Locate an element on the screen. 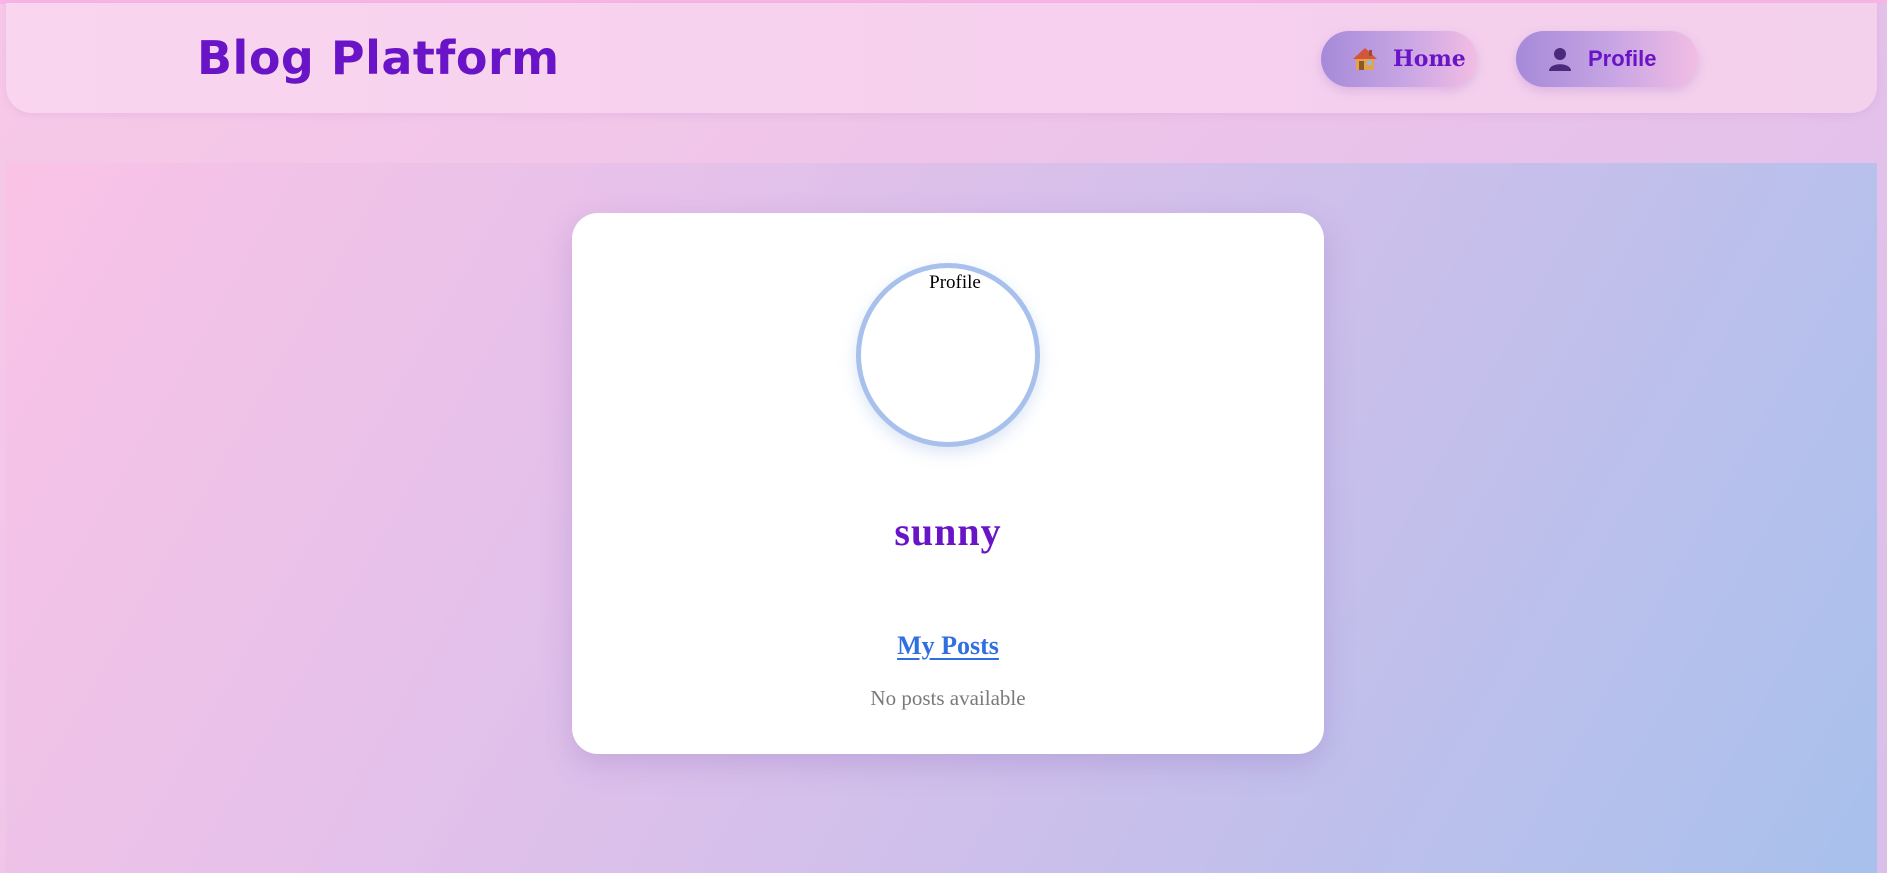 Image resolution: width=1887 pixels, height=873 pixels. brand-title: Blog Platform is located at coordinates (378, 58).